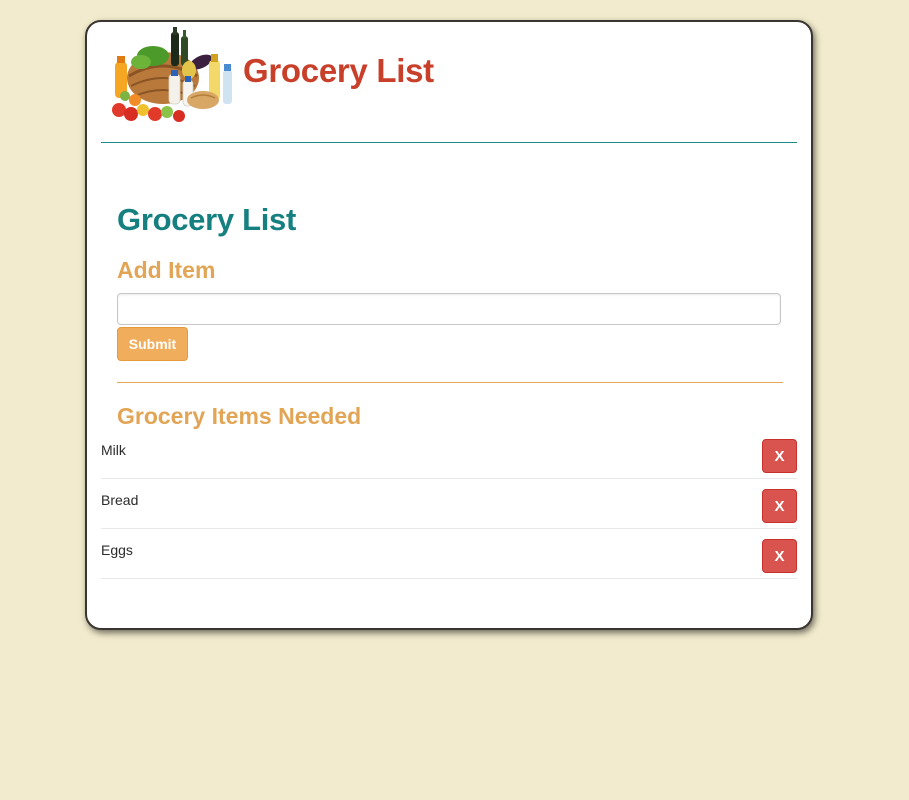 The height and width of the screenshot is (800, 909). What do you see at coordinates (207, 219) in the screenshot?
I see `page-title: Grocery List` at bounding box center [207, 219].